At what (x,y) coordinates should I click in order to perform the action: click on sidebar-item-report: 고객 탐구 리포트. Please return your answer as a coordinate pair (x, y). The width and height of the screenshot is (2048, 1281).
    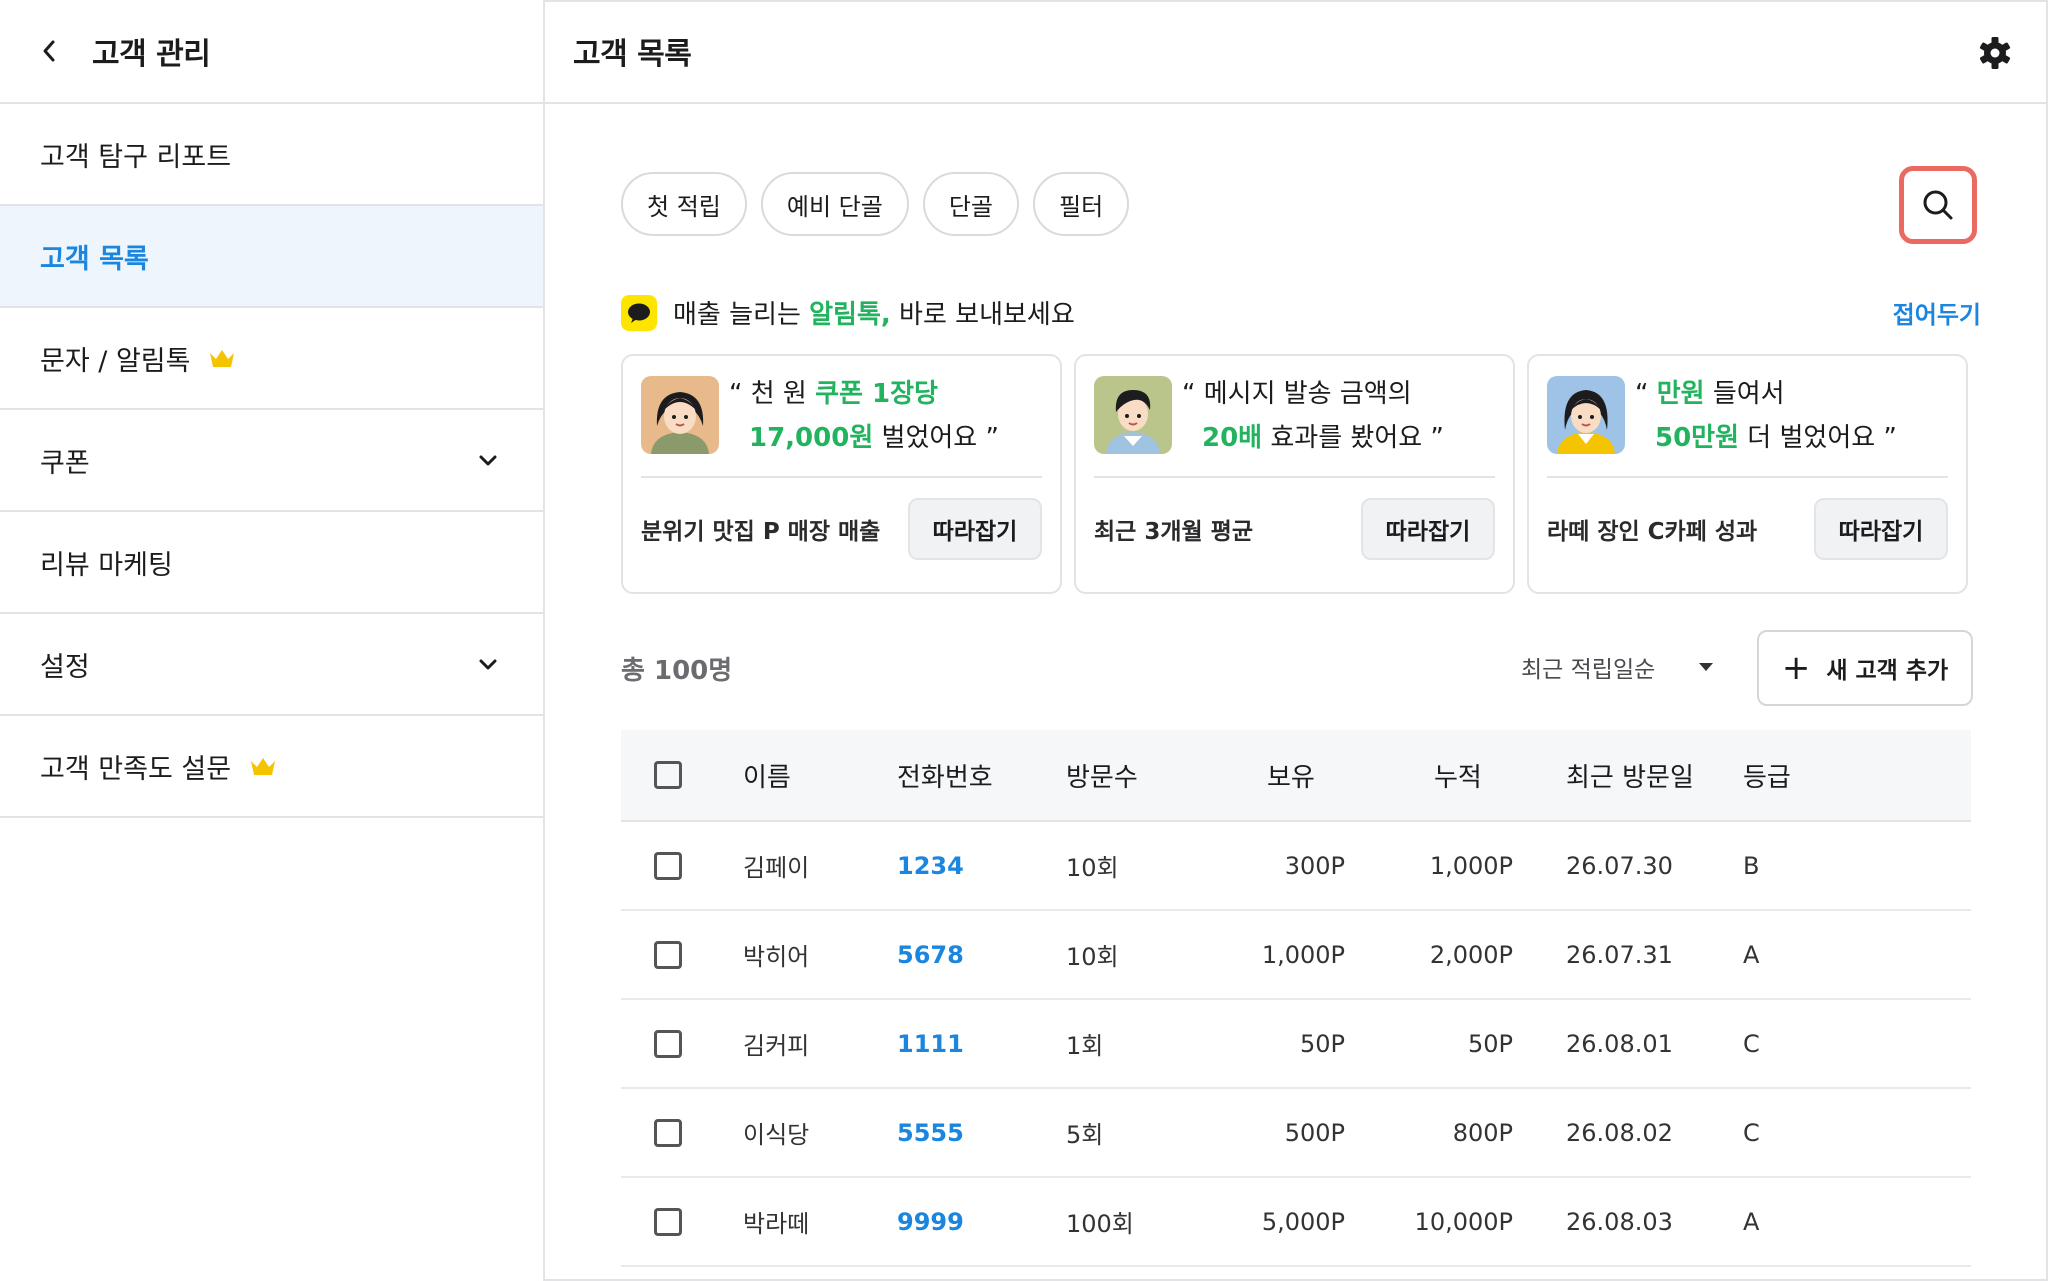
    Looking at the image, I should click on (271, 155).